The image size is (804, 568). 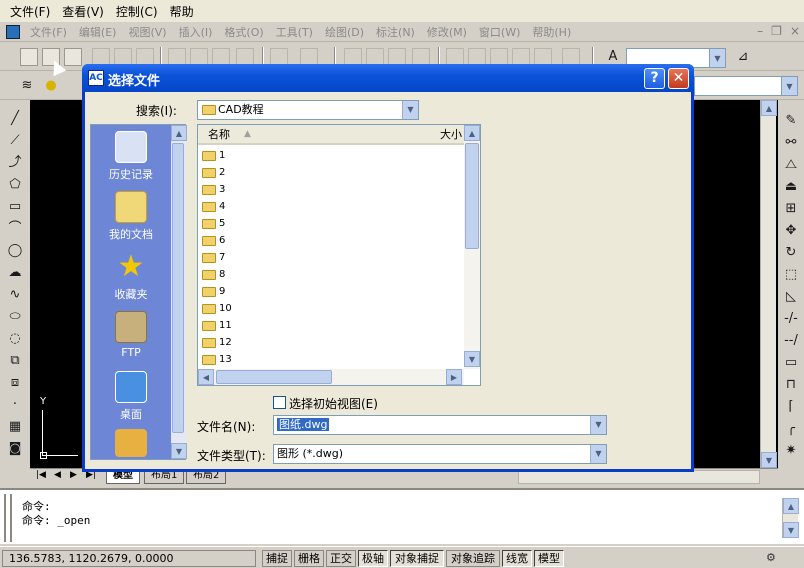 What do you see at coordinates (791, 341) in the screenshot?
I see `extend-icon: --/` at bounding box center [791, 341].